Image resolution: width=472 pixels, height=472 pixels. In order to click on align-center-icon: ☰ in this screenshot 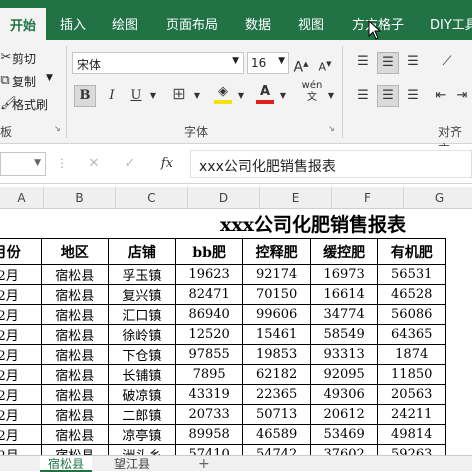, I will do `click(388, 96)`.